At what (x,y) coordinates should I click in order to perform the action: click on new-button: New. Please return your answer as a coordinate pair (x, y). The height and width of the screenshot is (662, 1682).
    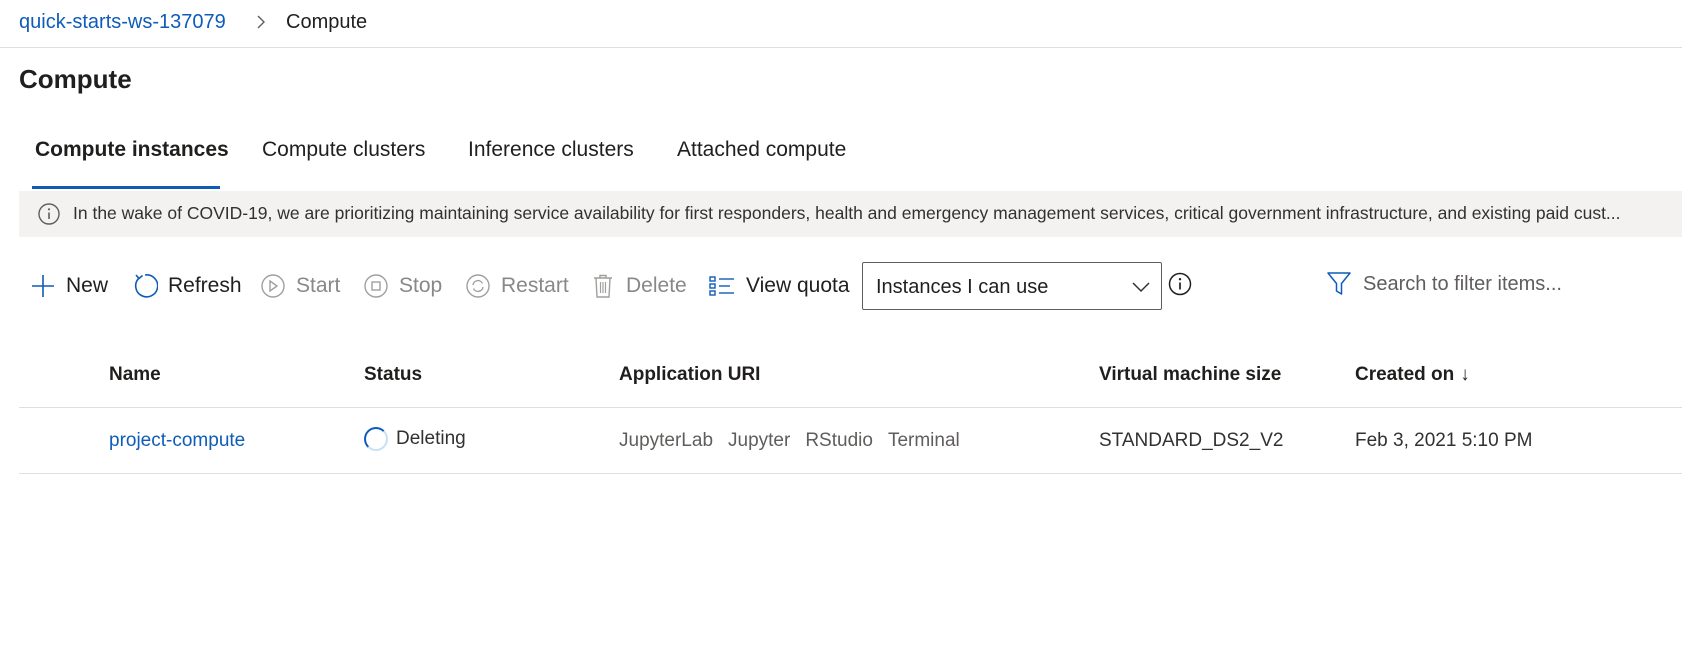
    Looking at the image, I should click on (69, 286).